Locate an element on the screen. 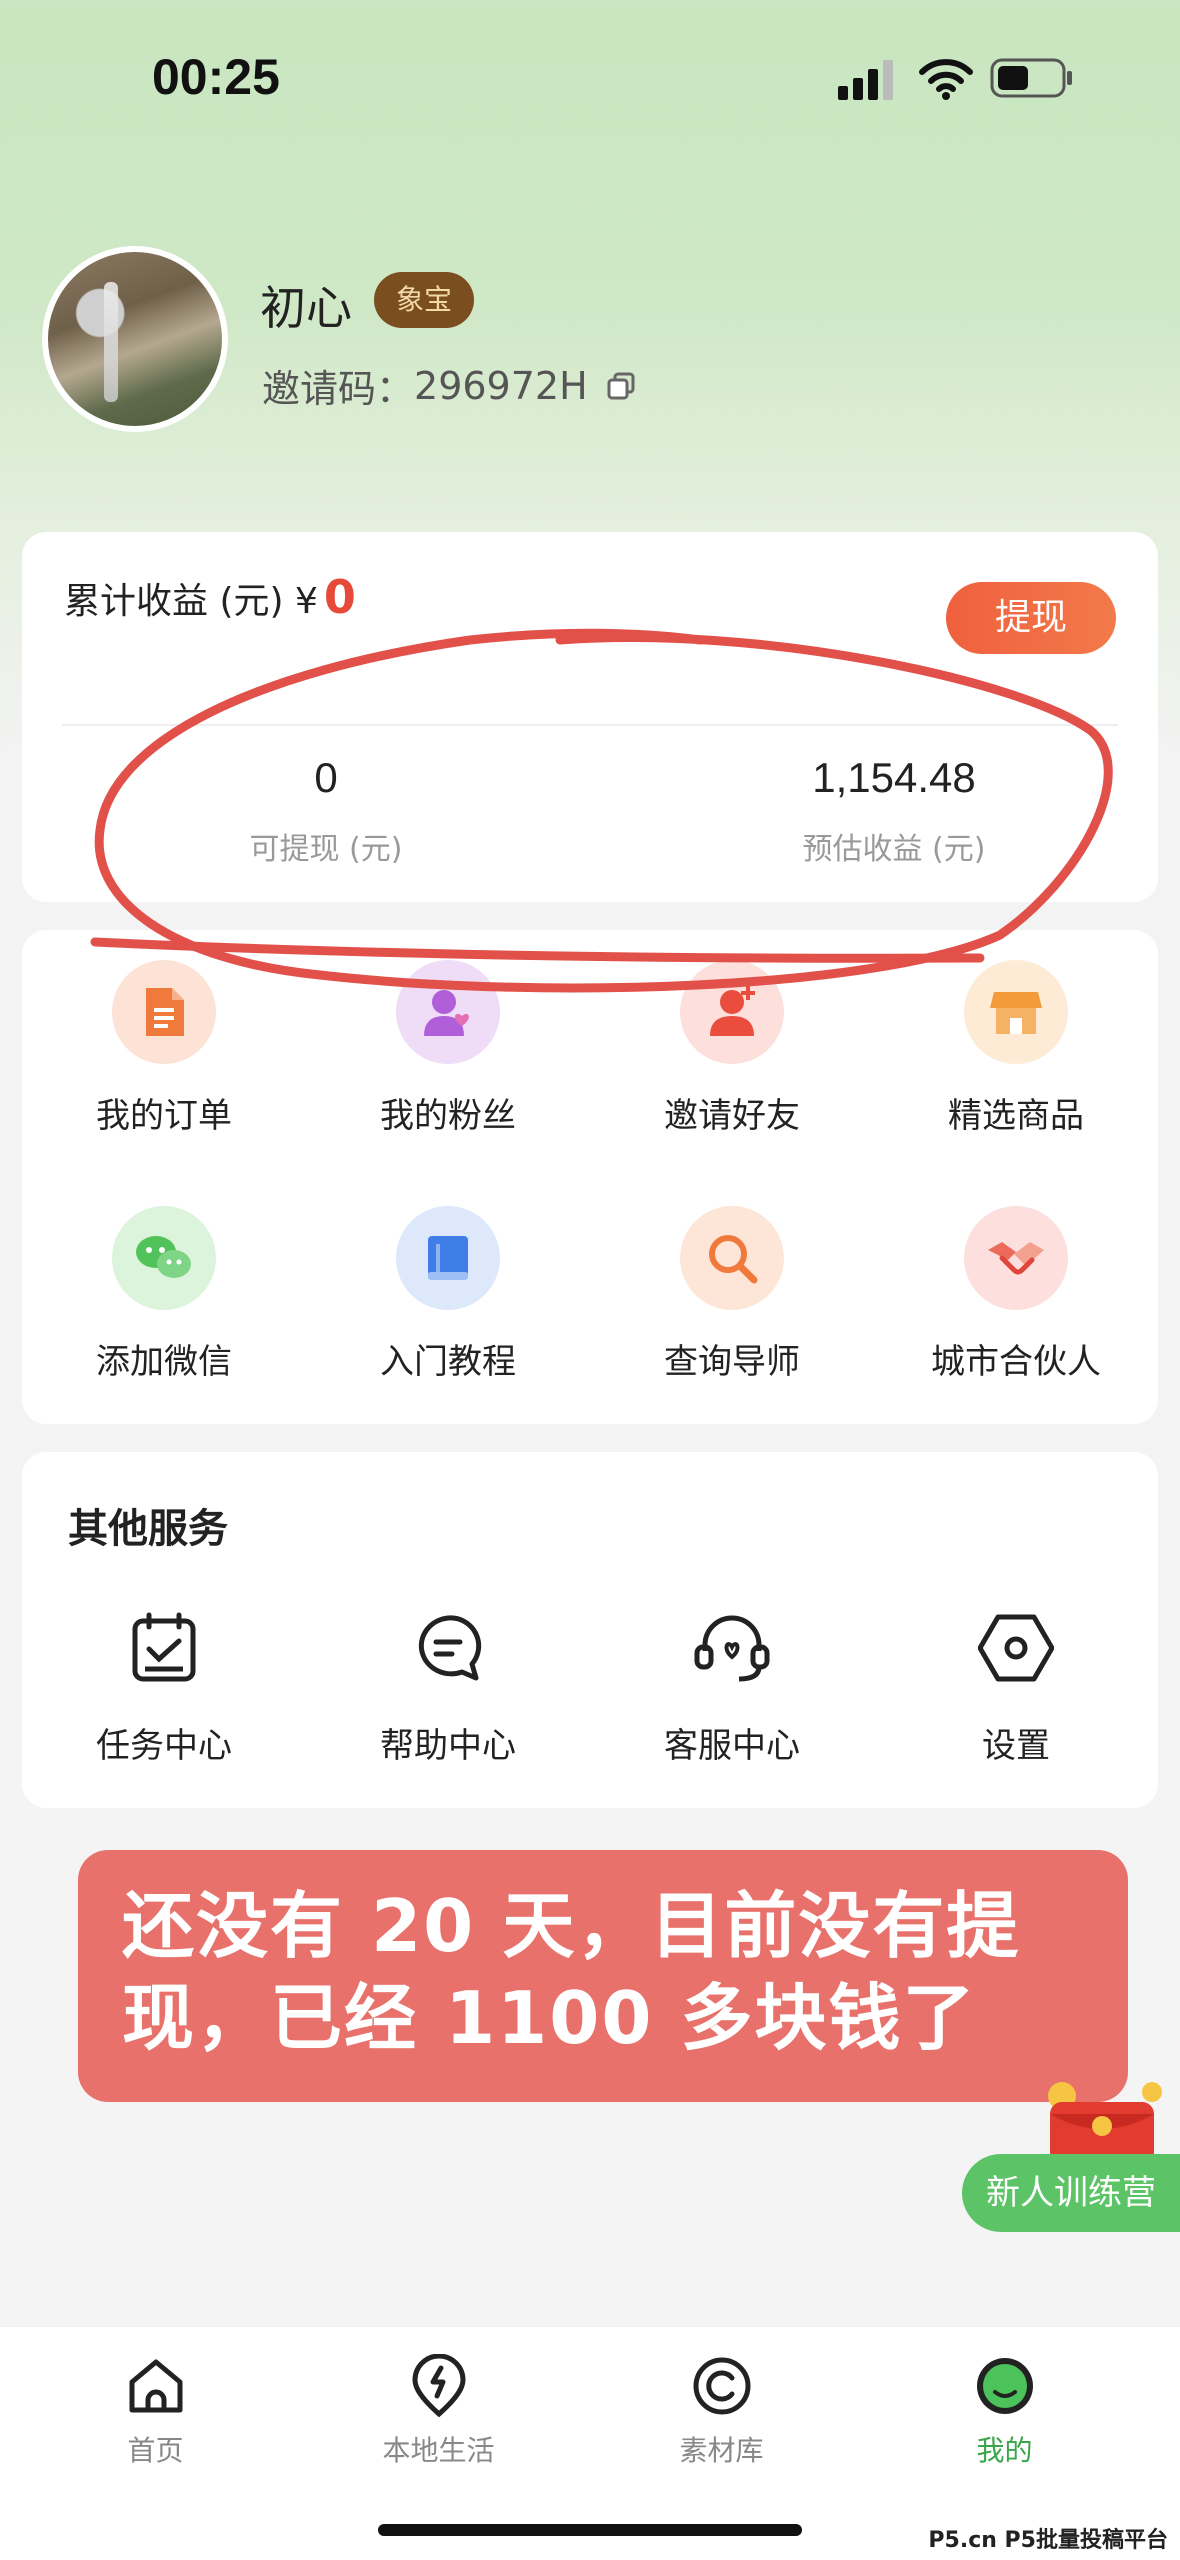 Image resolution: width=1180 pixels, height=2560 pixels. invite-friend-icon is located at coordinates (732, 1012).